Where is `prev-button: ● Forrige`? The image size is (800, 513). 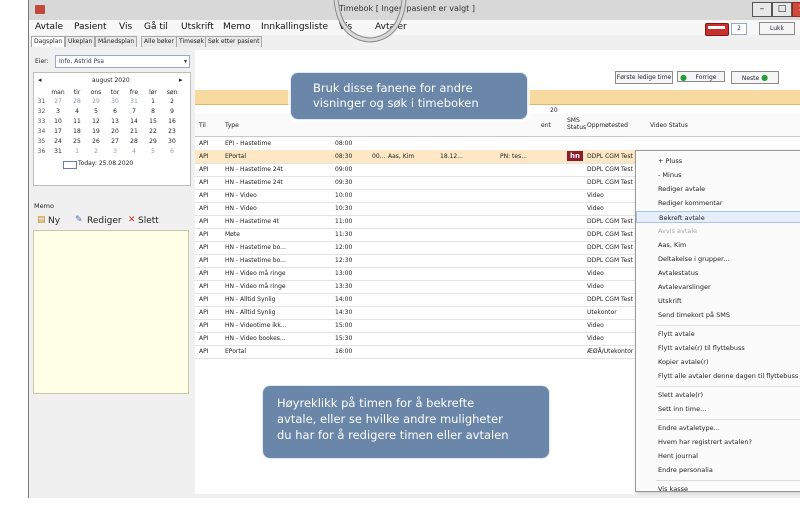 prev-button: ● Forrige is located at coordinates (701, 76).